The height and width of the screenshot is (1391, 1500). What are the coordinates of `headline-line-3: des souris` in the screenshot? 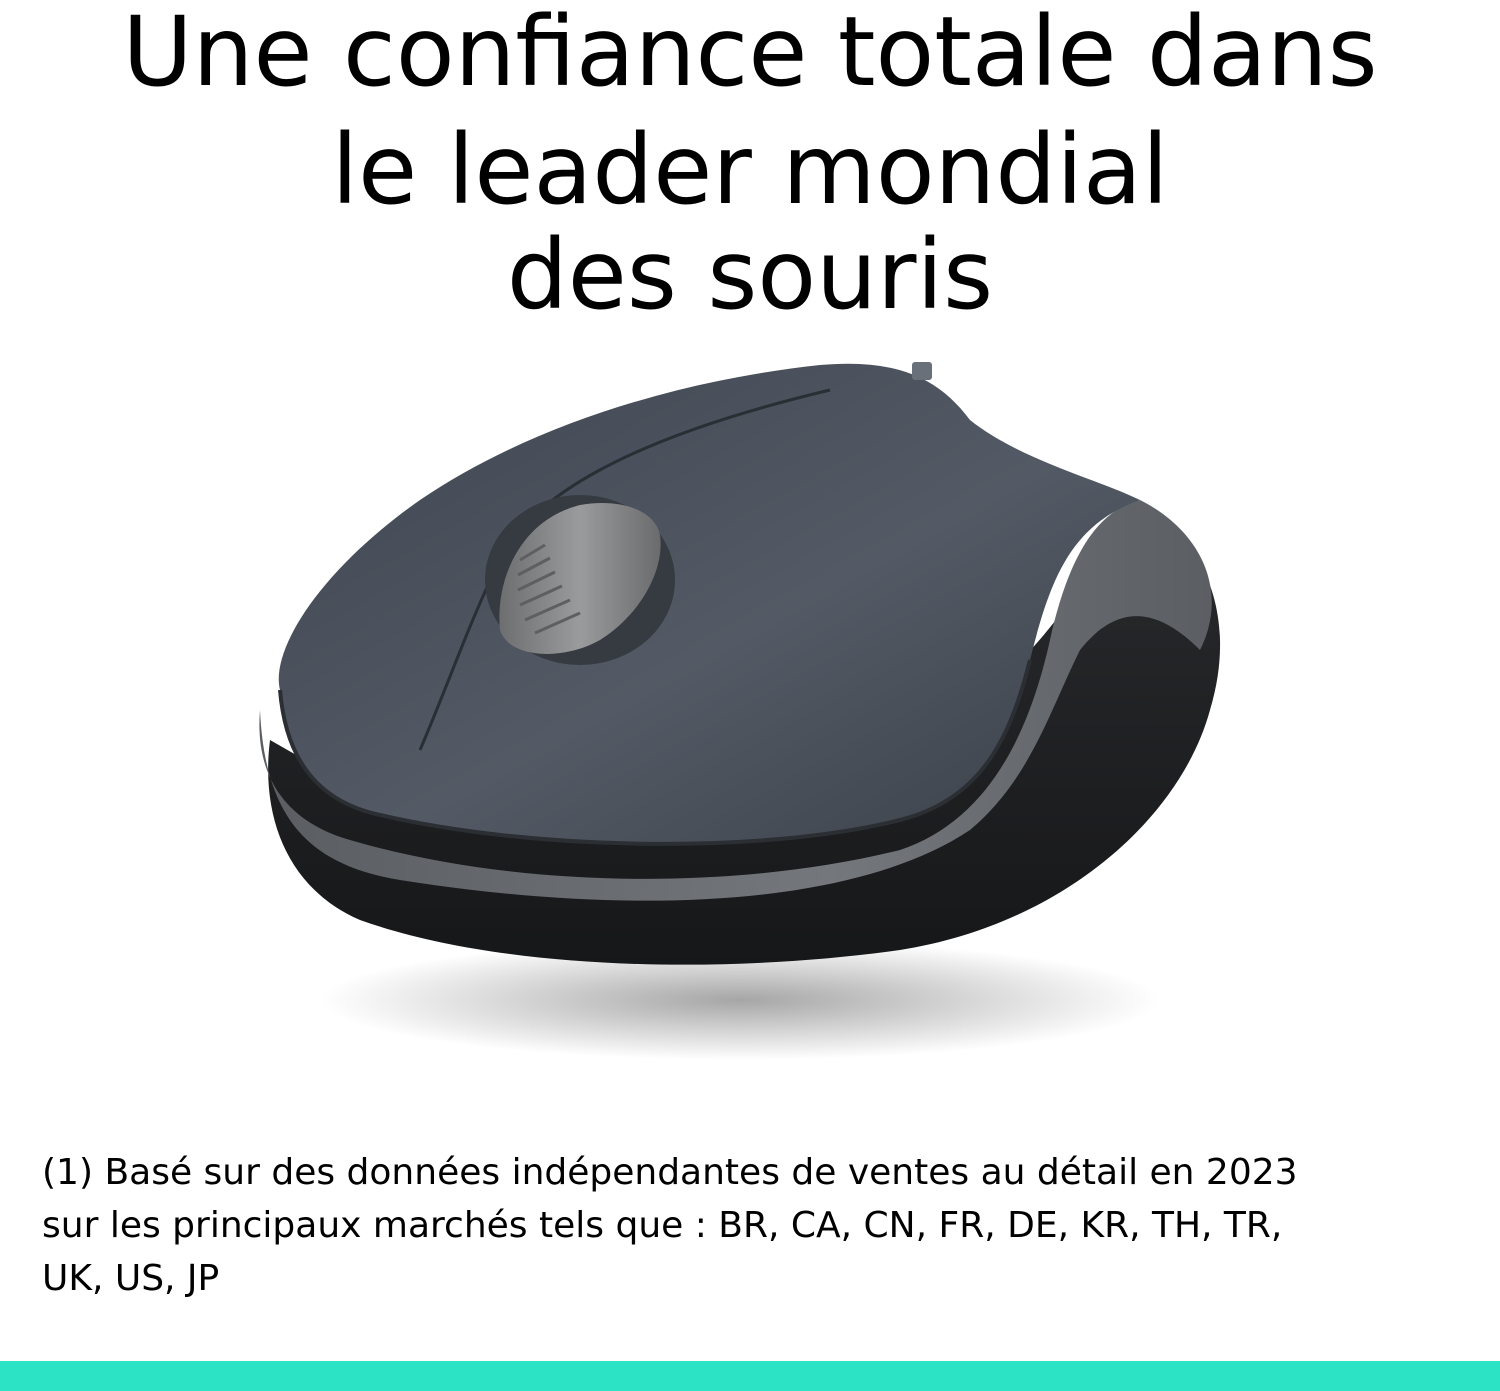 It's located at (750, 275).